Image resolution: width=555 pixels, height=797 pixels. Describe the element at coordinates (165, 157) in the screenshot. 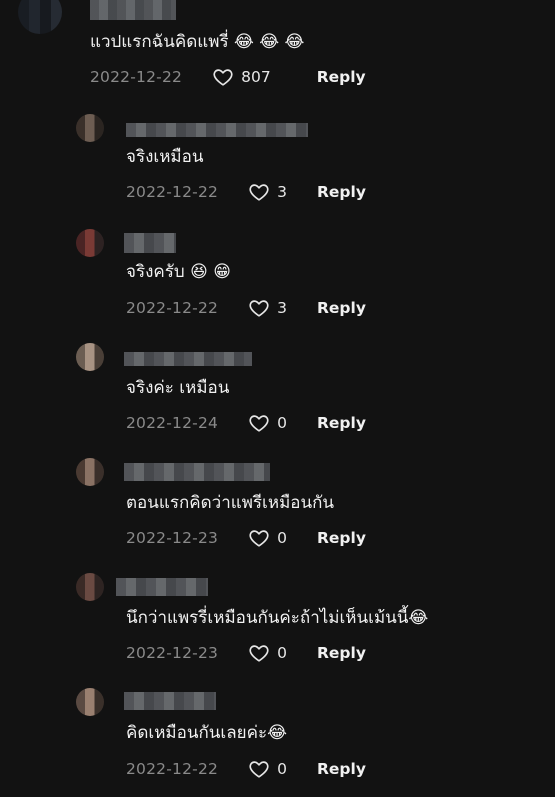

I see `reply-text: จริงเหมือน` at that location.